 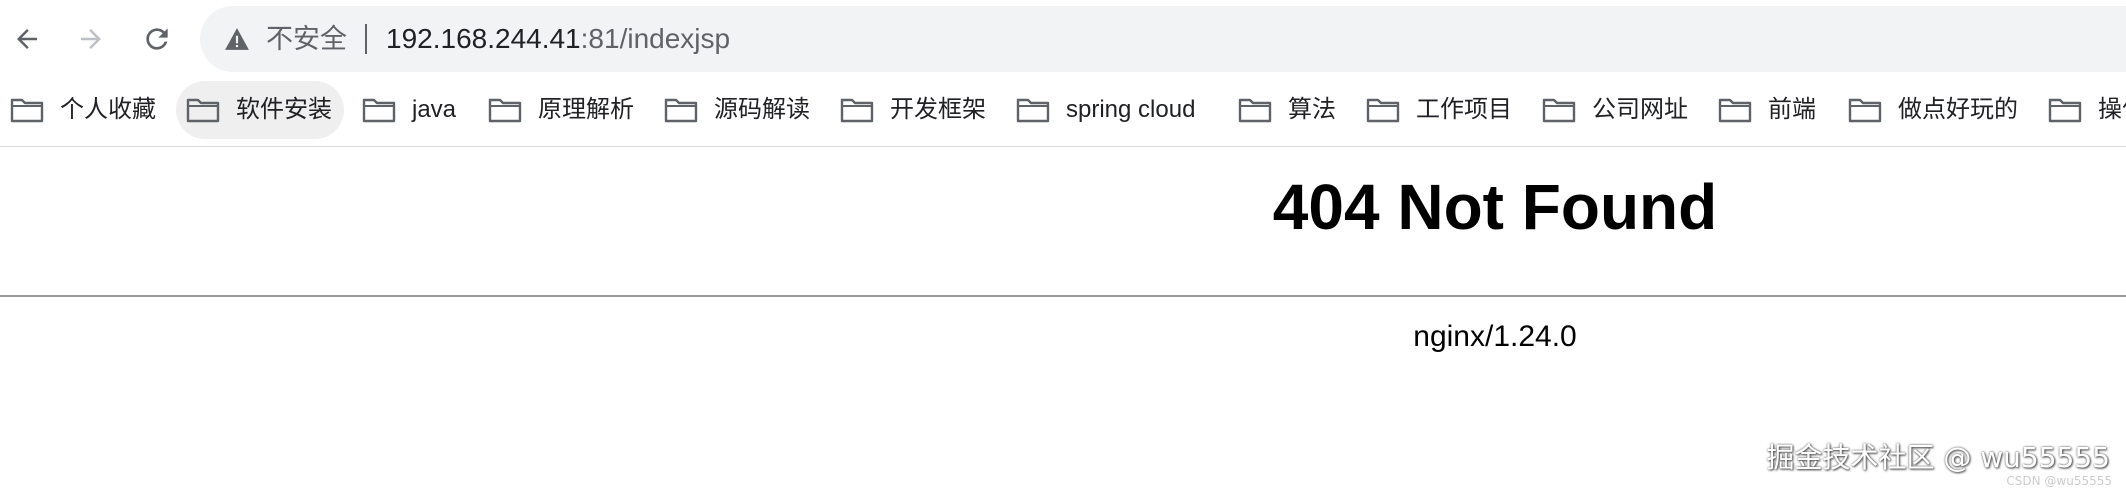 What do you see at coordinates (306, 39) in the screenshot?
I see `security-status-label: 不安全` at bounding box center [306, 39].